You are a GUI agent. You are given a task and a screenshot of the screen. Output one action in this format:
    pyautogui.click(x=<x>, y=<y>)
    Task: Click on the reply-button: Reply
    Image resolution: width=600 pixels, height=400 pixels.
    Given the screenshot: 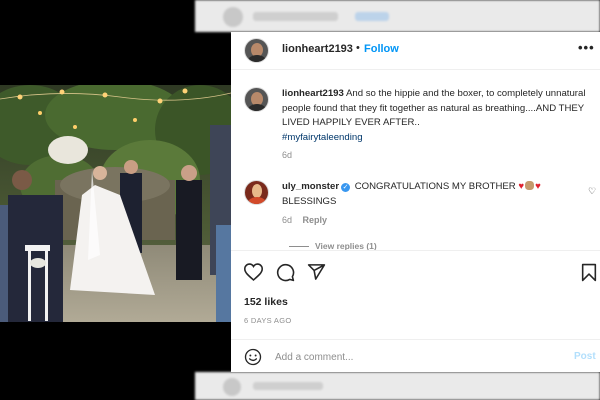 What is the action you would take?
    pyautogui.click(x=315, y=220)
    